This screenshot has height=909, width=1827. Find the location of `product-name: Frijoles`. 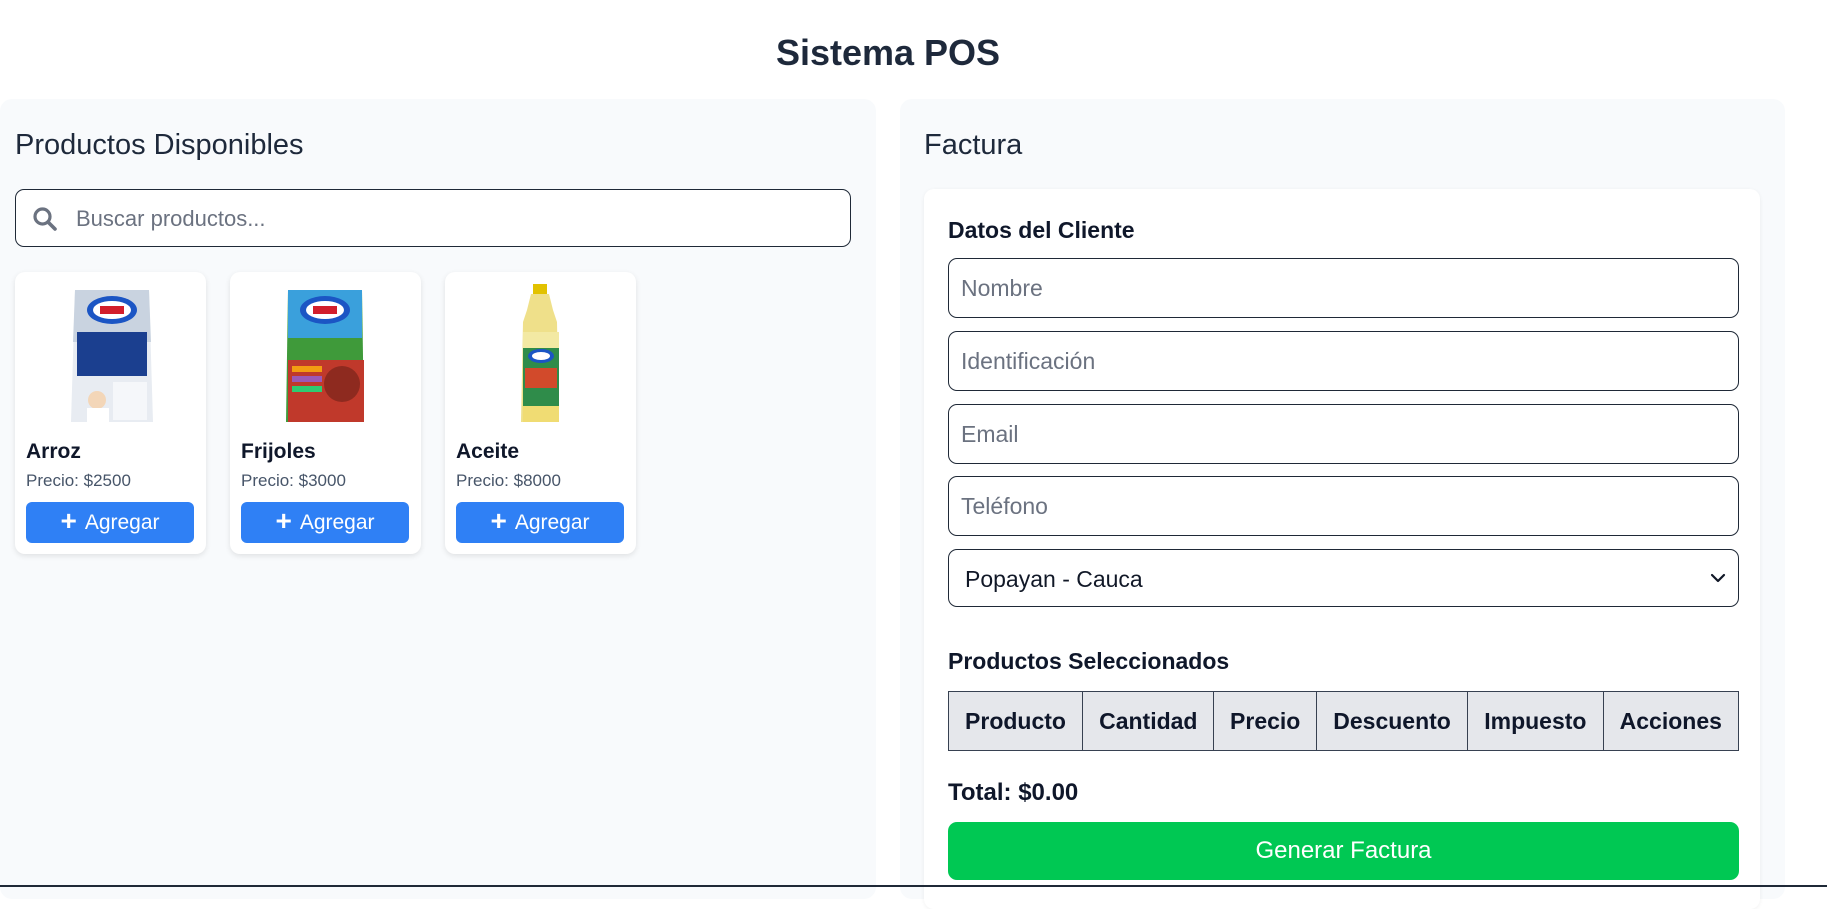

product-name: Frijoles is located at coordinates (278, 451).